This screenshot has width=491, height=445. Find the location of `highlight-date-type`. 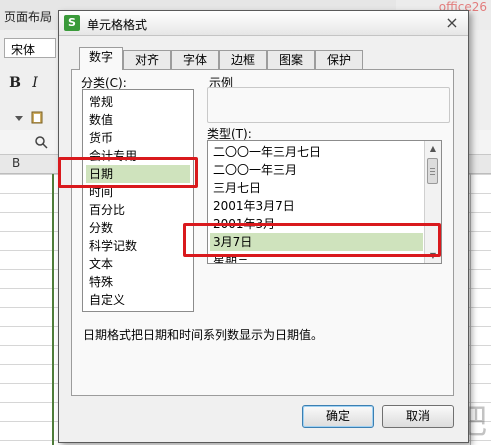

highlight-date-type is located at coordinates (312, 240).